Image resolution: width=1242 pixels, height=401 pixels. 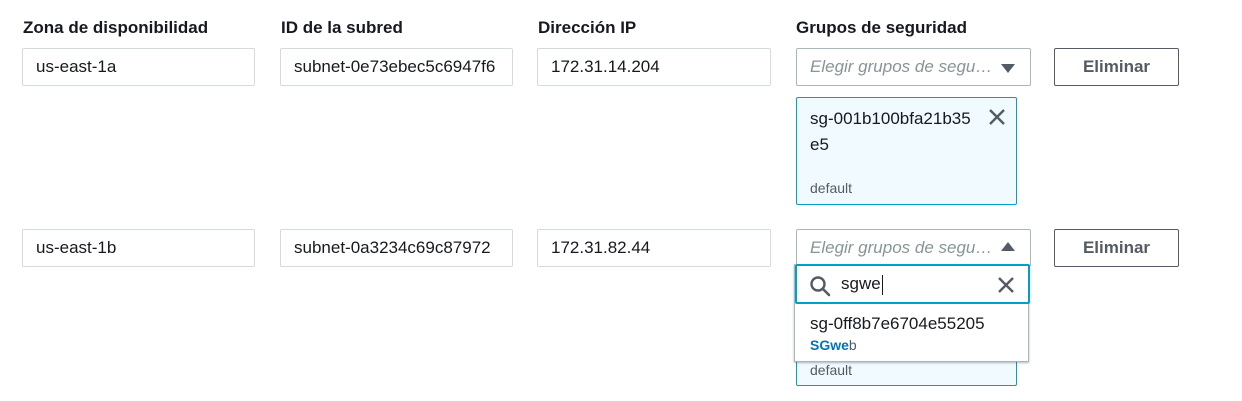 I want to click on ip-address-input: 172.31.82.44, so click(x=654, y=248).